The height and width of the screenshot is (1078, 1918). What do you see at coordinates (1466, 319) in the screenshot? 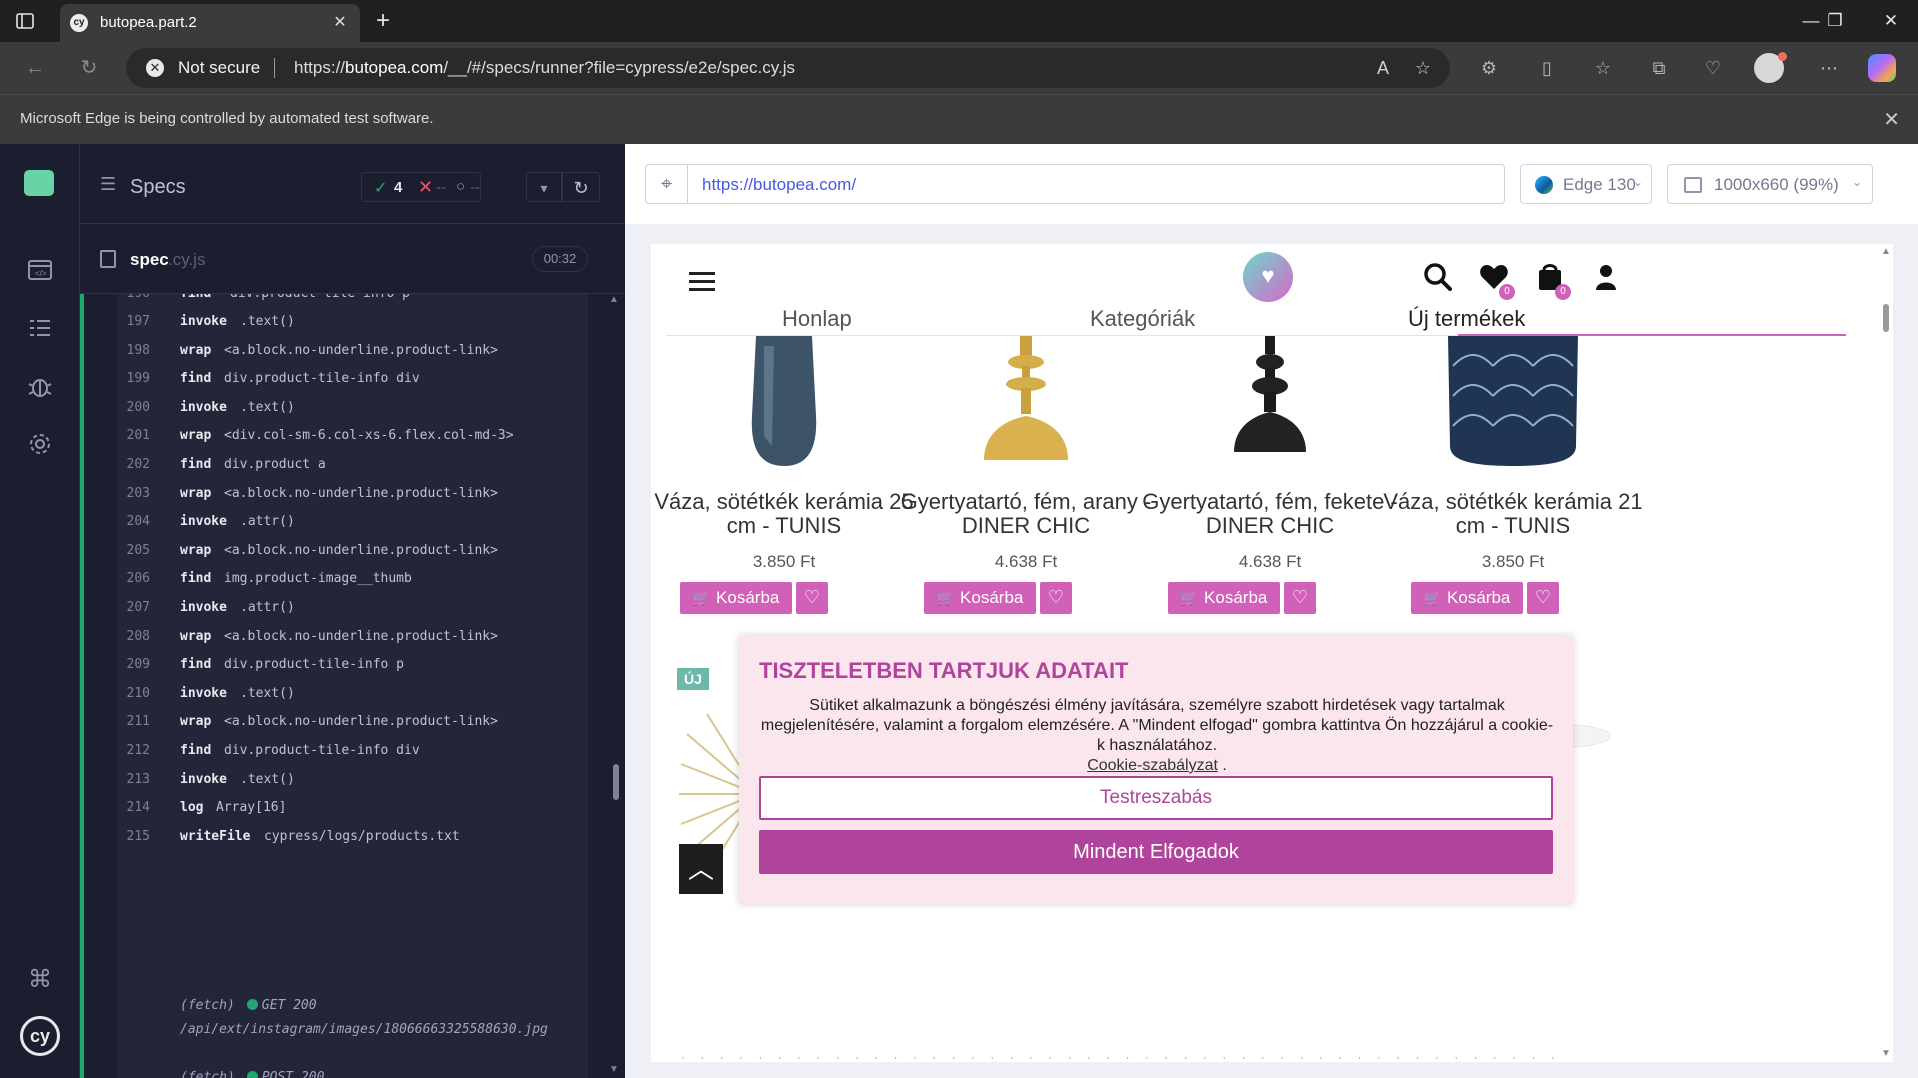
I see `tab-new-products: Új termékek` at bounding box center [1466, 319].